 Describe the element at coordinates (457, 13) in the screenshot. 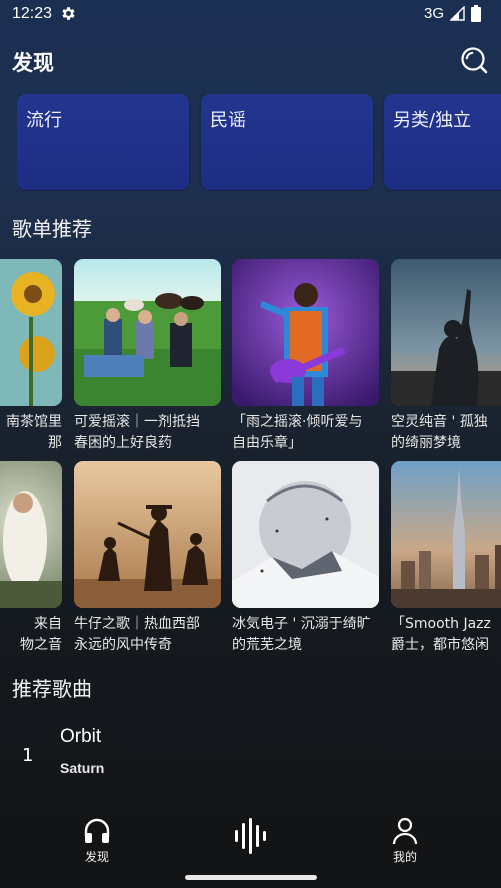

I see `signal-icon` at that location.